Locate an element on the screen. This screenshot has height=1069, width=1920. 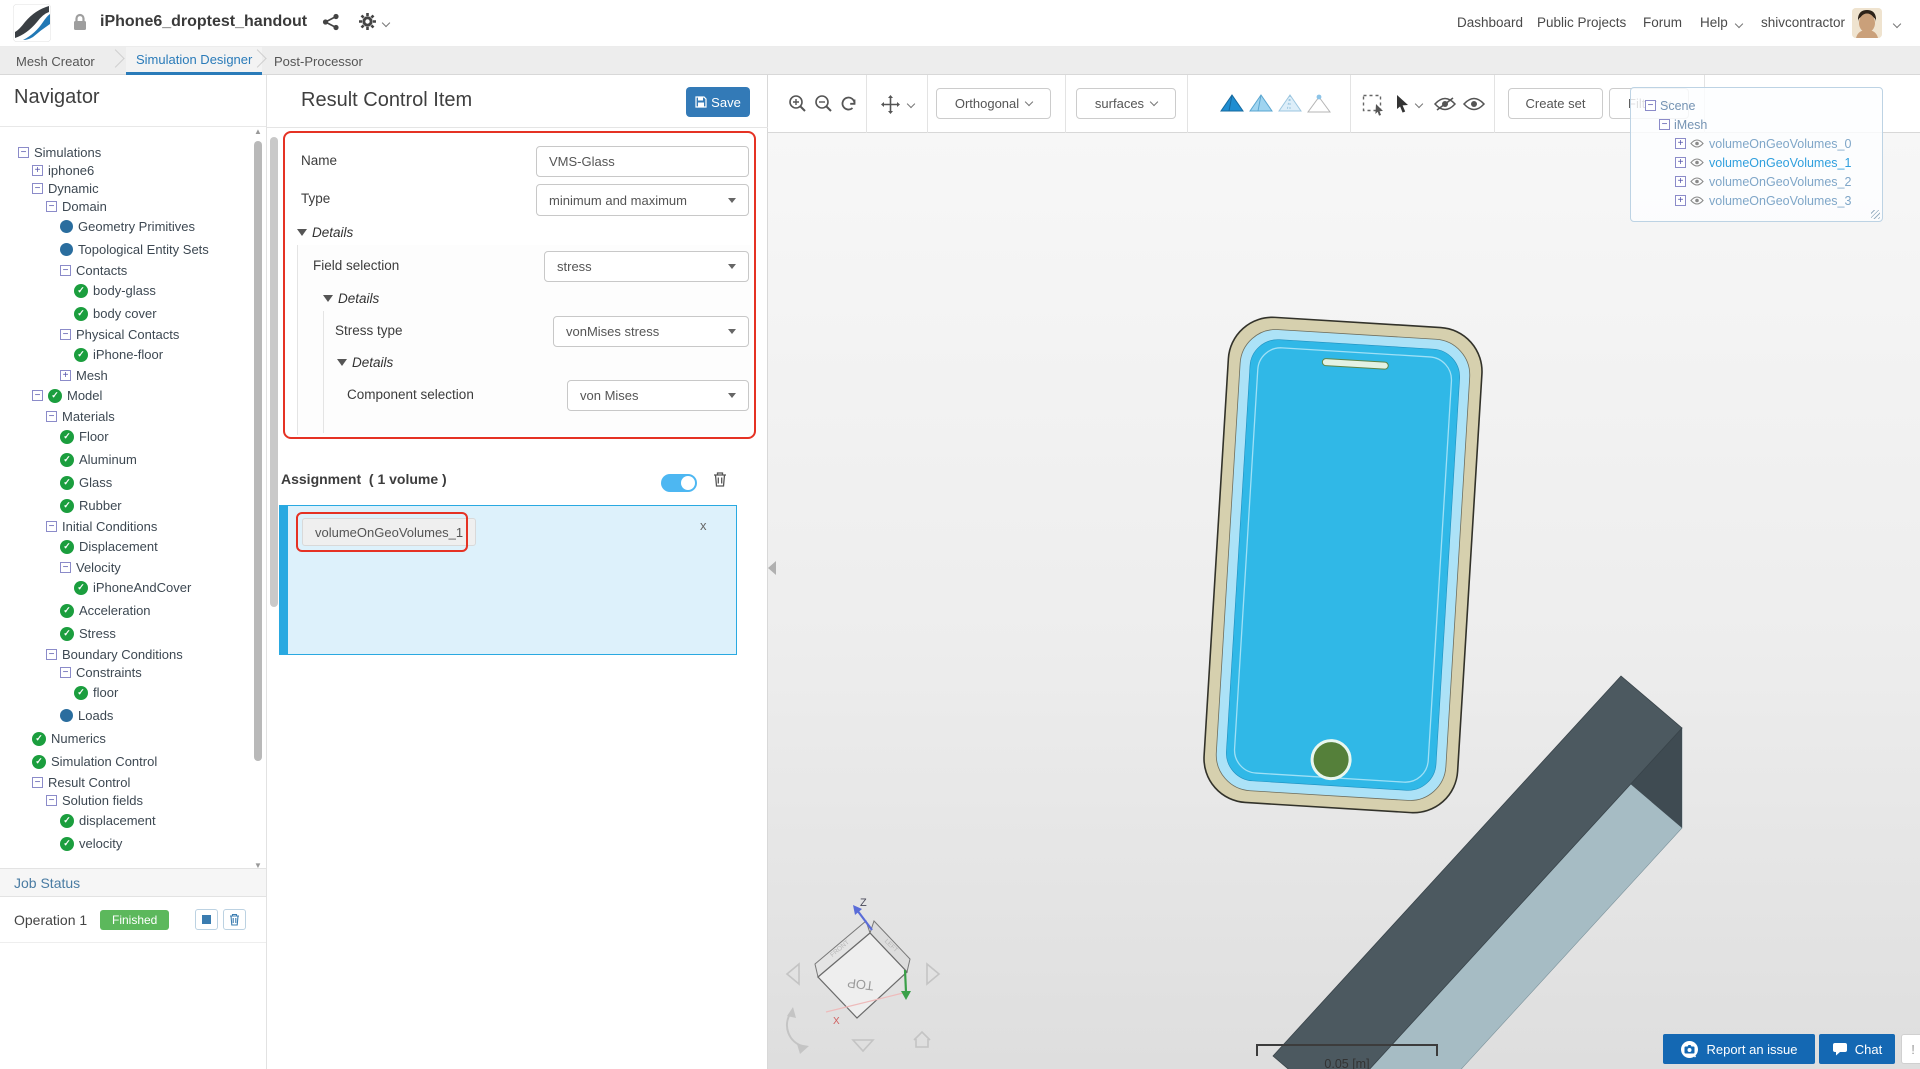
avatar is located at coordinates (1867, 23).